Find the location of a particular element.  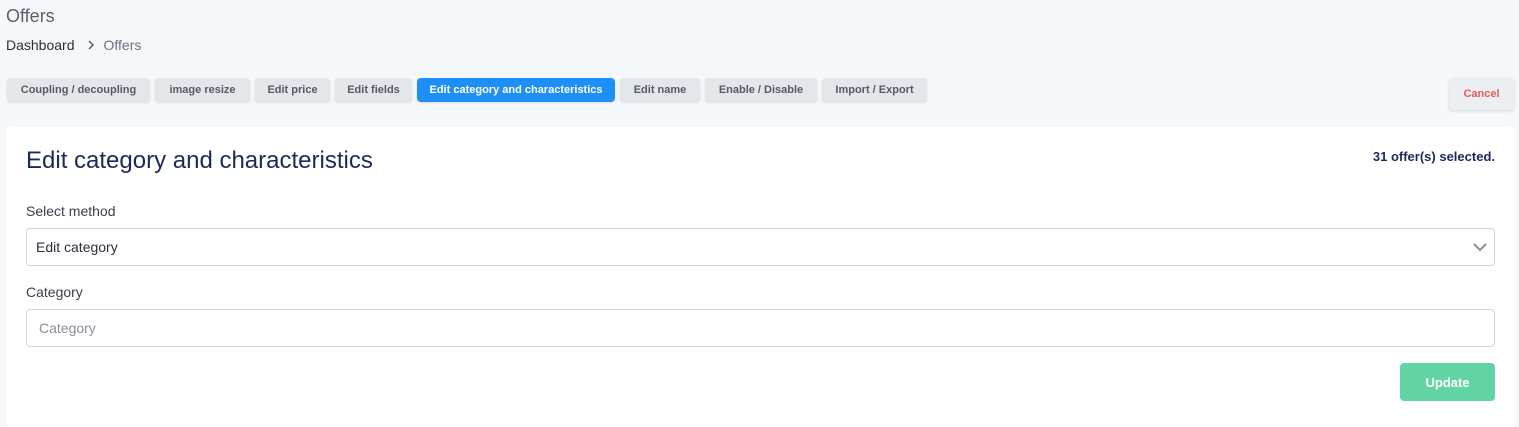

category-label: Category is located at coordinates (54, 292).